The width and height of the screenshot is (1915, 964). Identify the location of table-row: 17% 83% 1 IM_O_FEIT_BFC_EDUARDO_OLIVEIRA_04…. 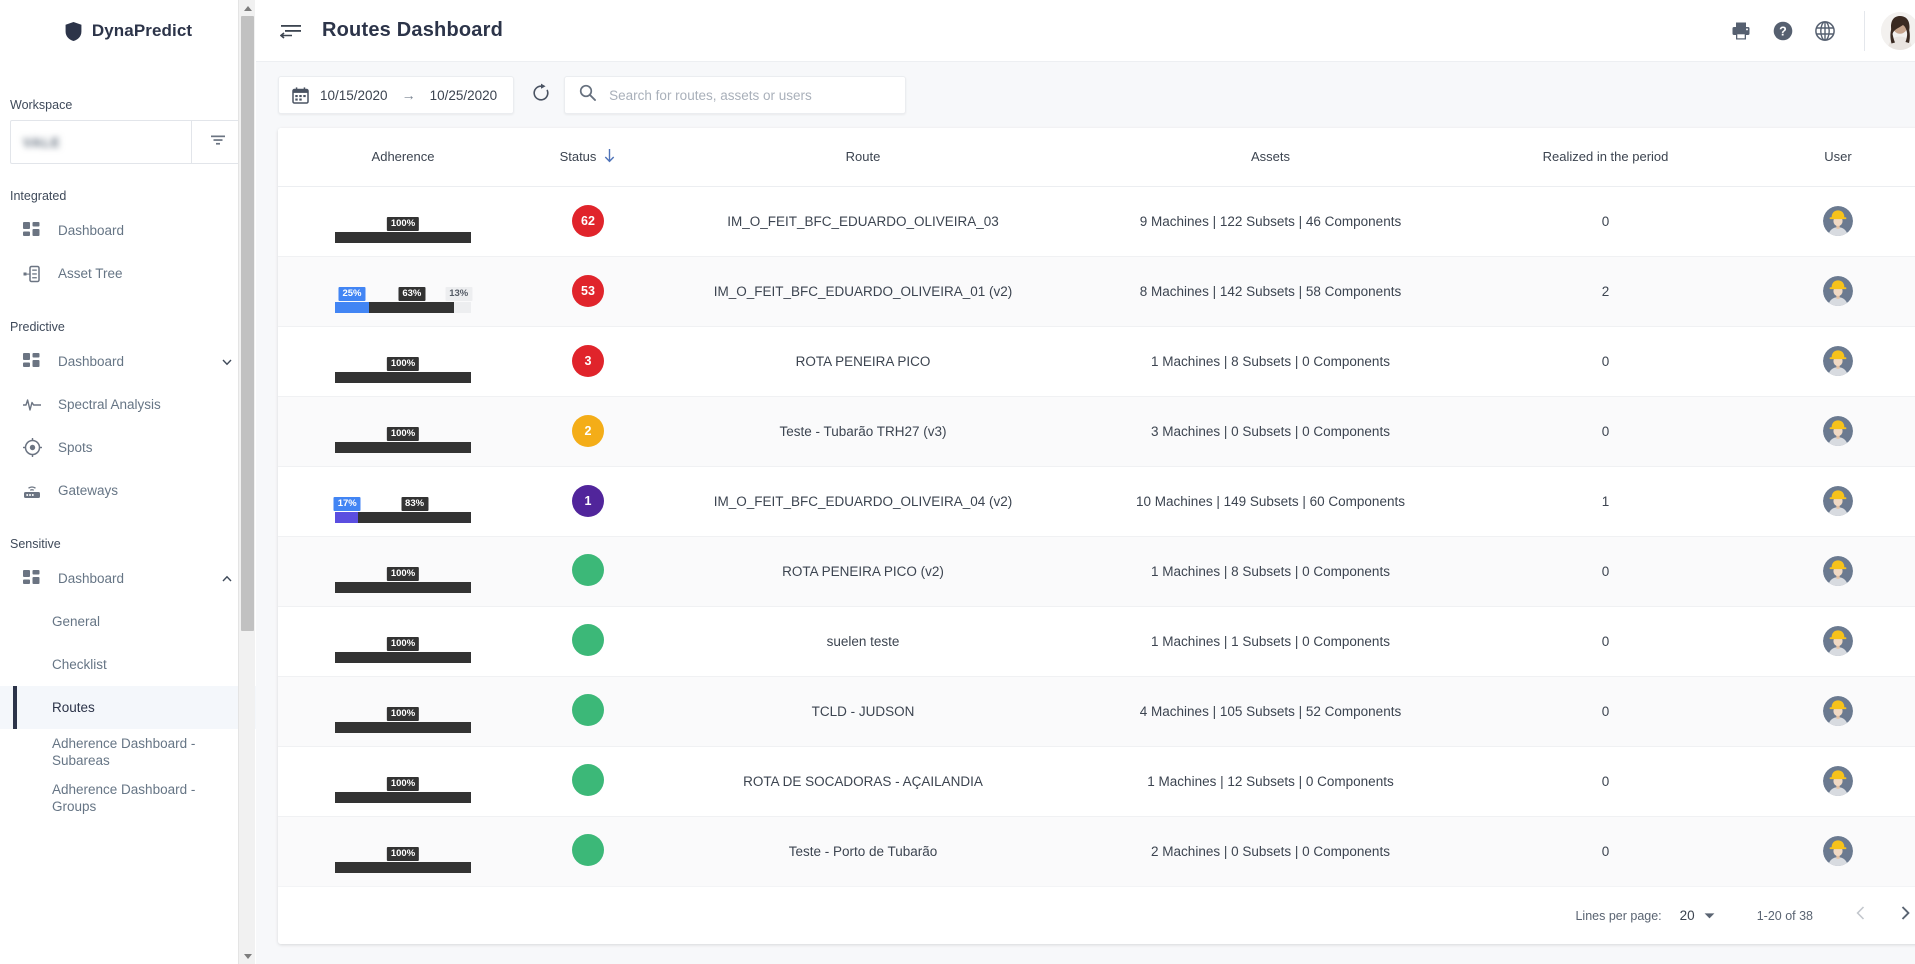
(1096, 501).